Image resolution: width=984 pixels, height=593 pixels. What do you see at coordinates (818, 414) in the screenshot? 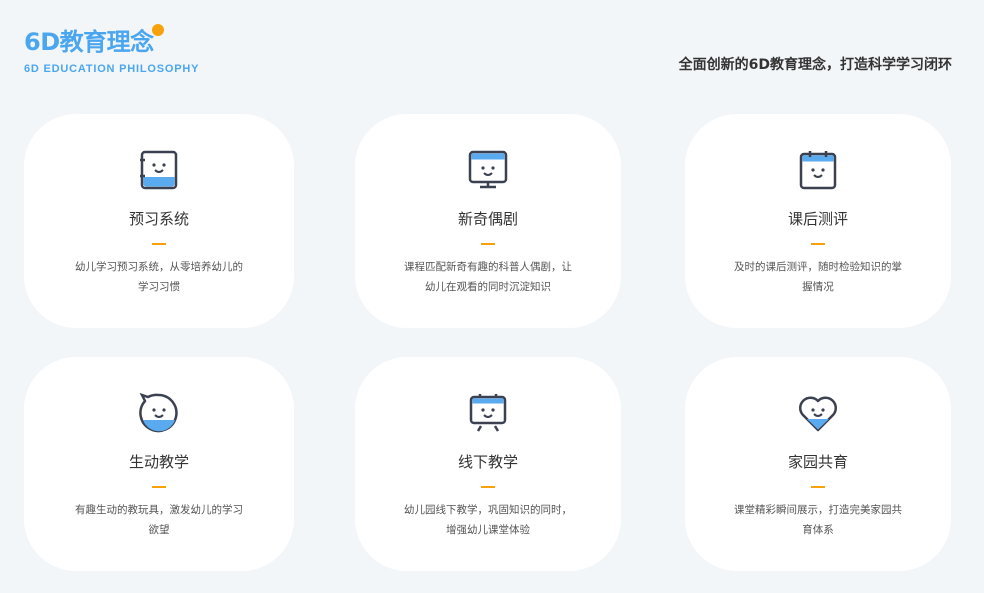
I see `heart-icon` at bounding box center [818, 414].